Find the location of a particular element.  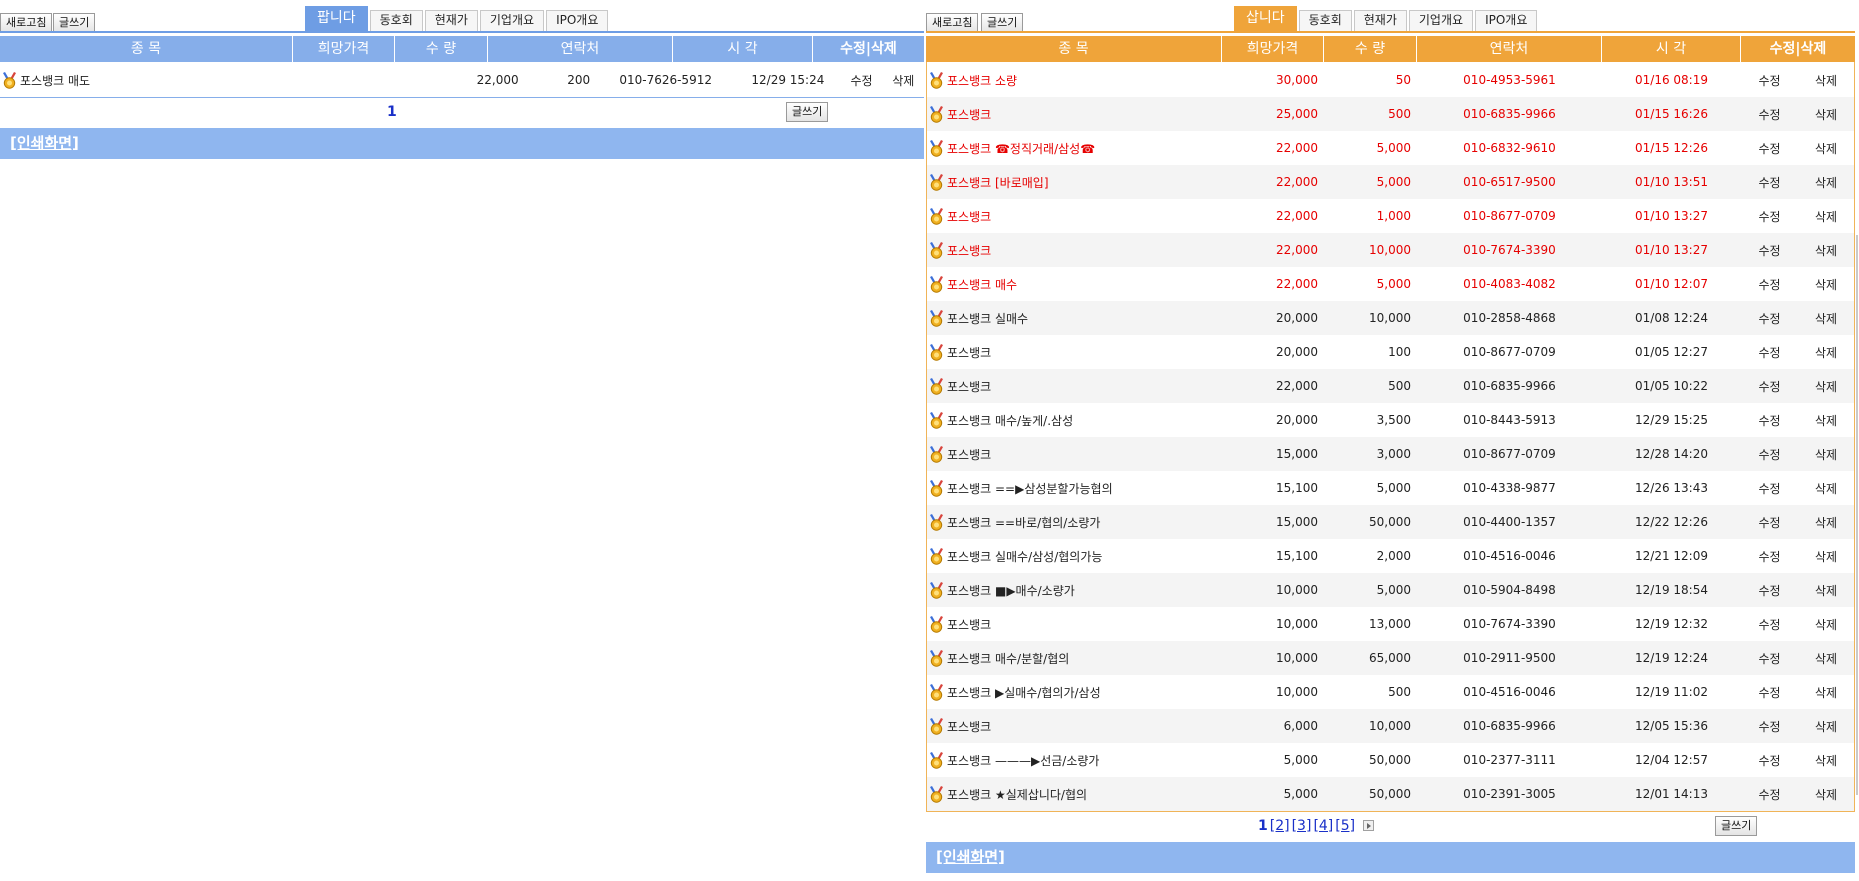

row-name: 포스뱅크 매수/높게/.삼성 is located at coordinates (1010, 420).